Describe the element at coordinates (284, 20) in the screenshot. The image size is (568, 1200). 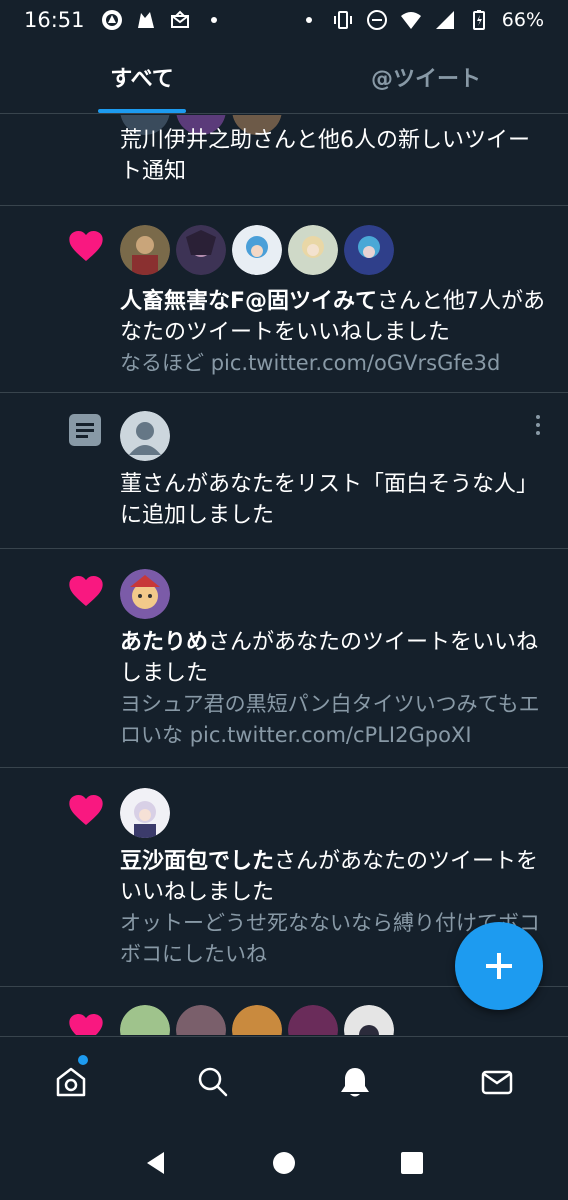
I see `status-bar: 16:51 66%` at that location.